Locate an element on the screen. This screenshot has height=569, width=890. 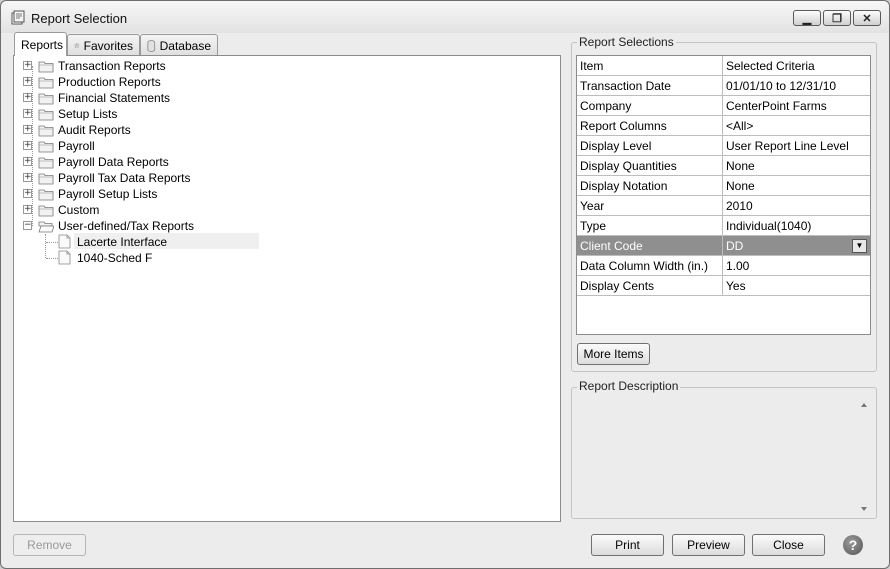
close-button: Close is located at coordinates (788, 545).